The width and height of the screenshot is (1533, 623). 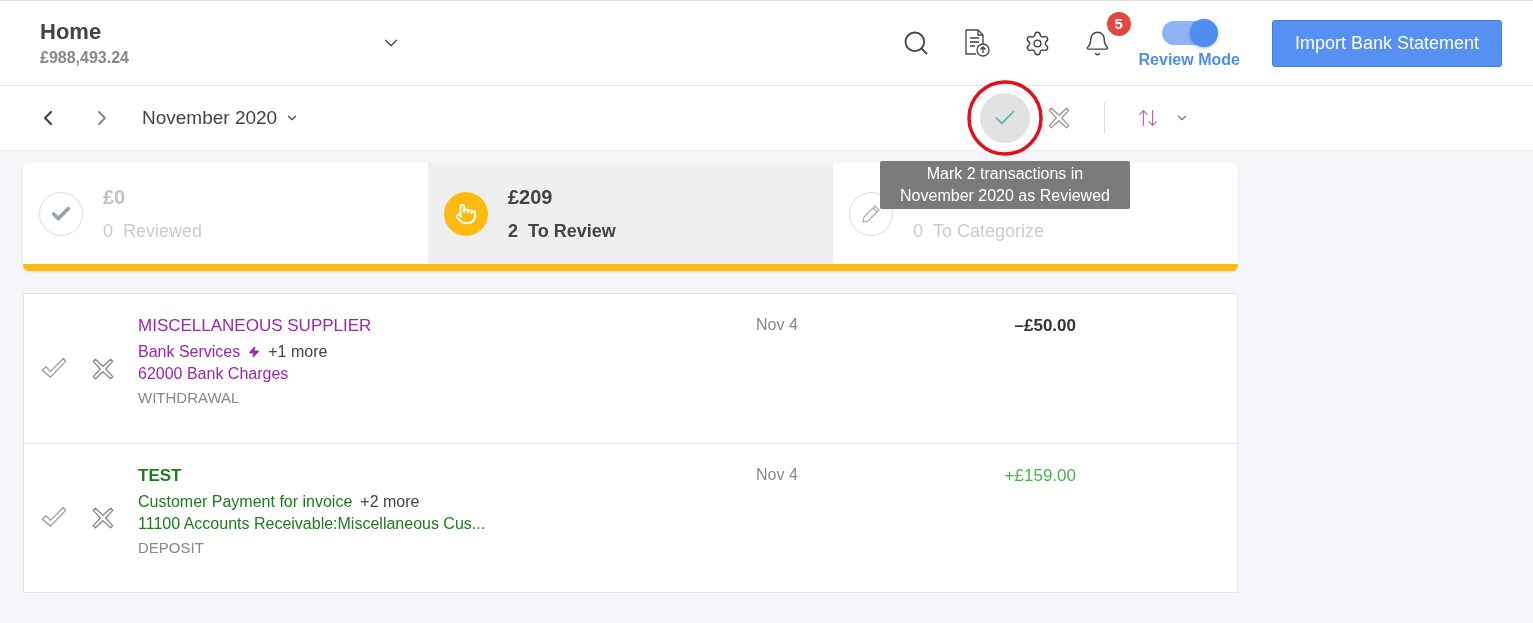 I want to click on account-title: Home, so click(x=71, y=32).